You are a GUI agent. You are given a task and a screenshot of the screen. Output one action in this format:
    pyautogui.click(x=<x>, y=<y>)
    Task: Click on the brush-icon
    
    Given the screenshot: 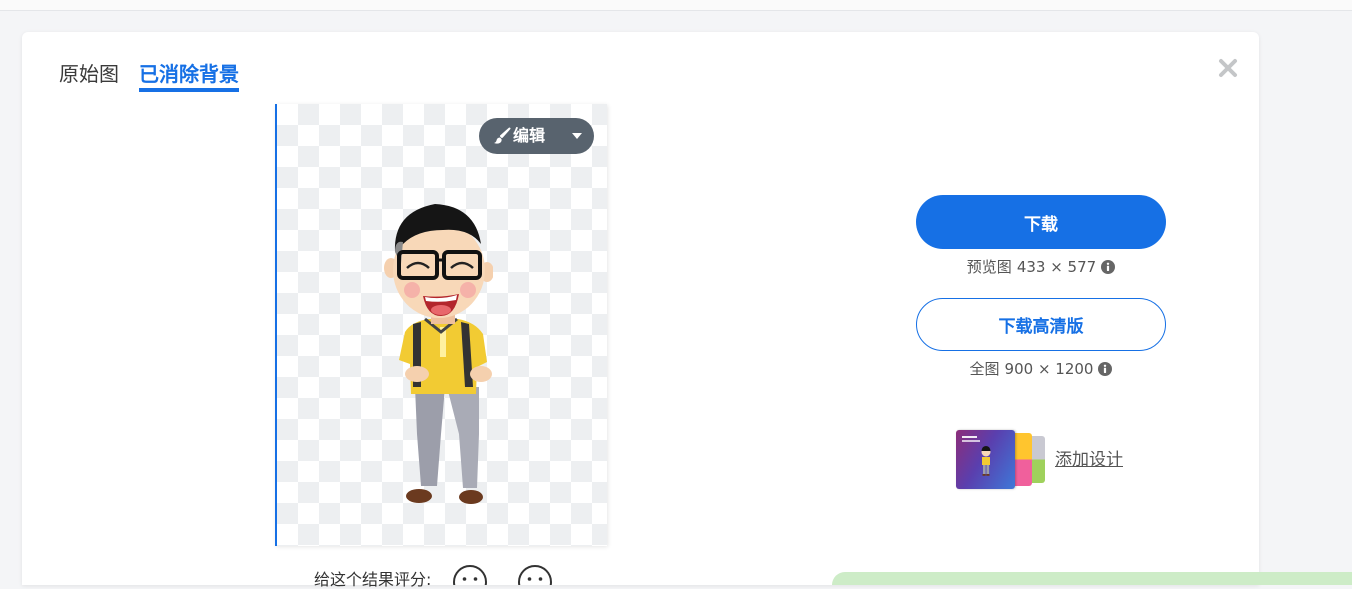 What is the action you would take?
    pyautogui.click(x=502, y=135)
    